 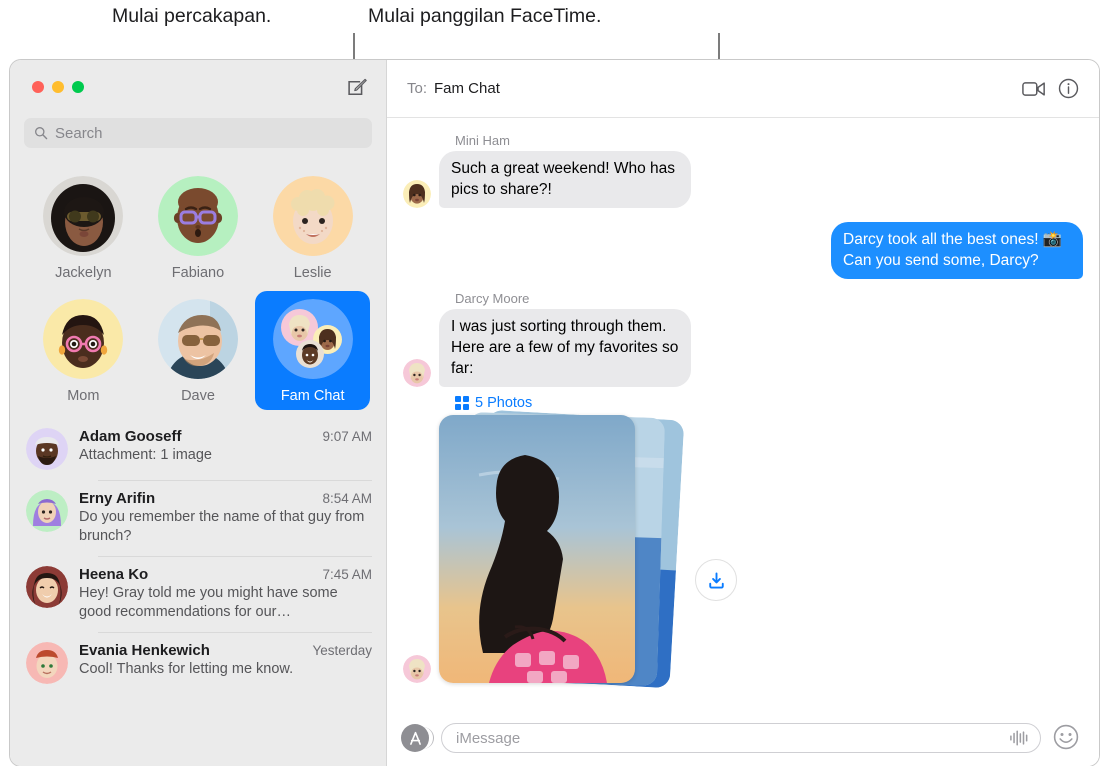 I want to click on download-icon, so click(x=716, y=580).